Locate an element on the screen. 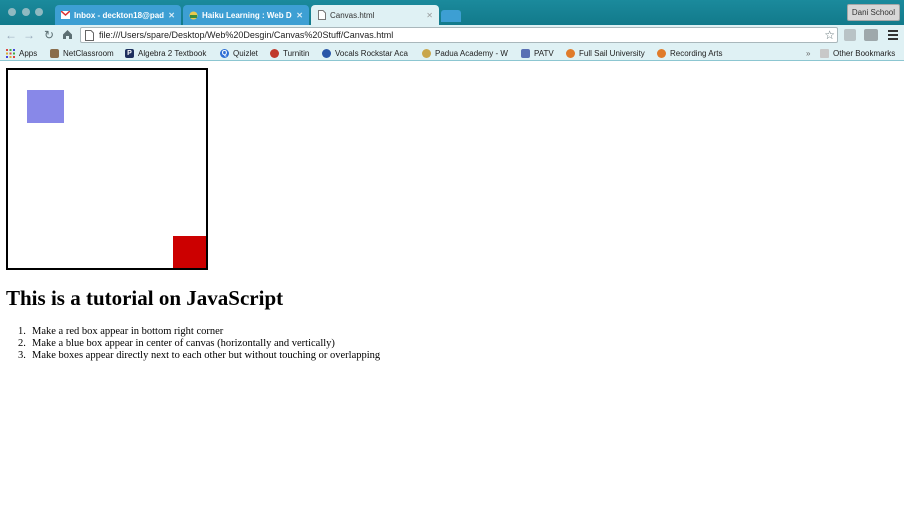 Image resolution: width=904 pixels, height=508 pixels. turnitin-icon is located at coordinates (274, 53).